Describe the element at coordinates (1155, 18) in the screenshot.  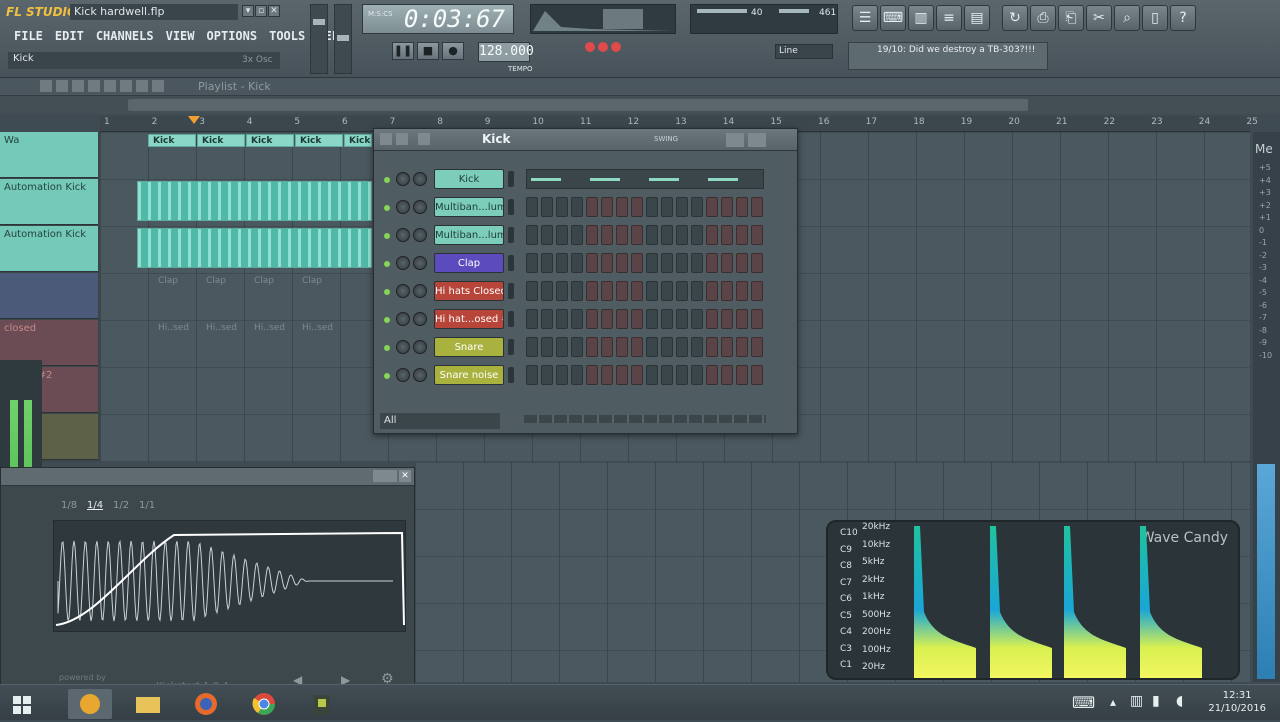
I see `document-icon: ▯` at that location.